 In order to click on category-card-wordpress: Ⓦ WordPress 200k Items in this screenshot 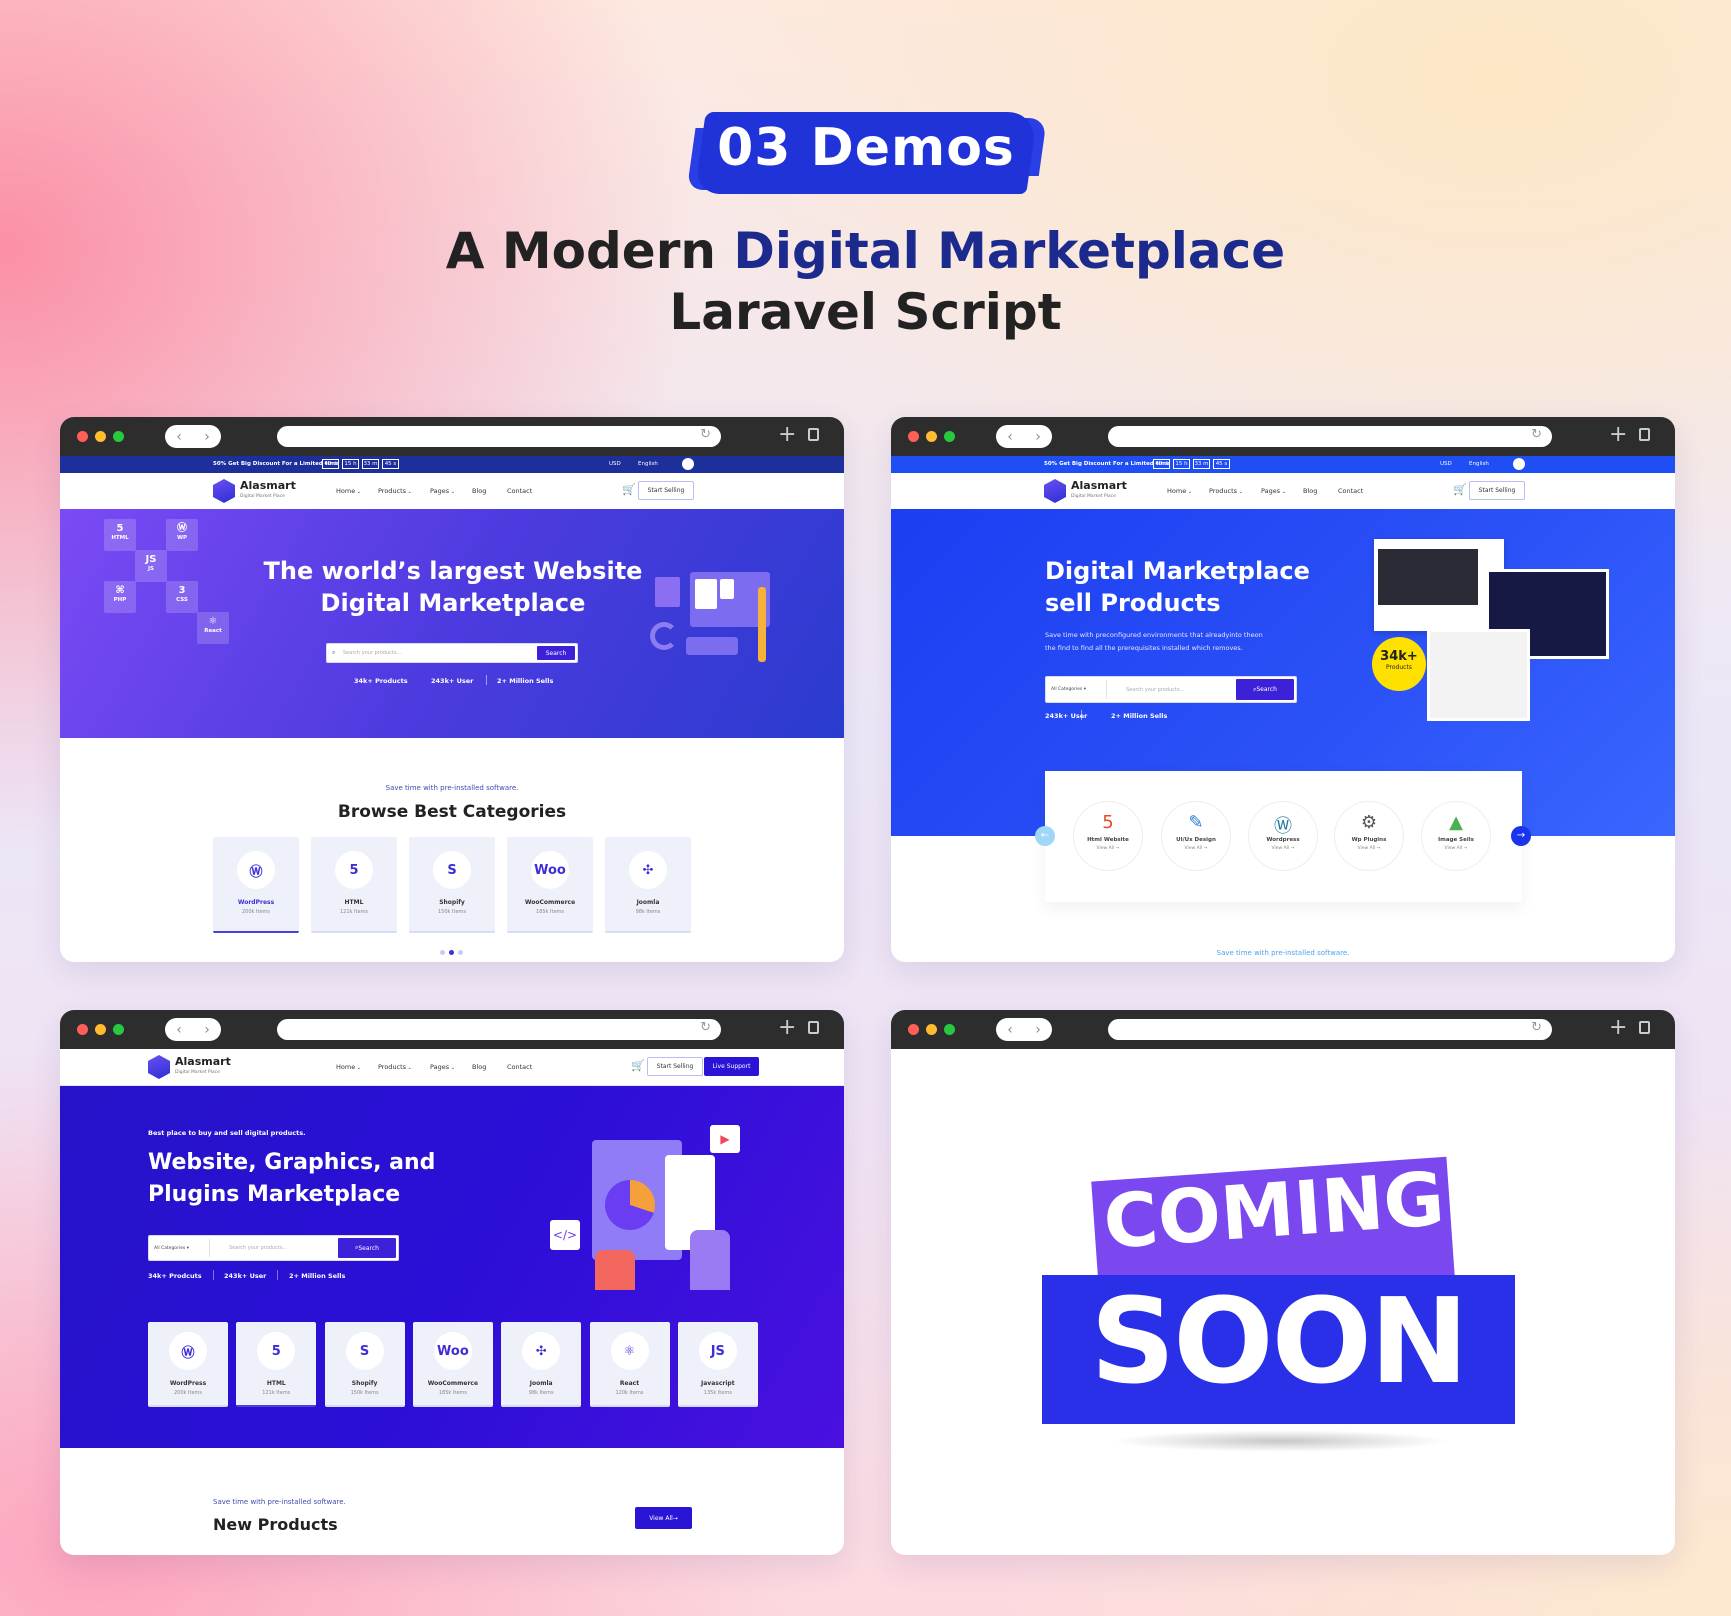, I will do `click(188, 1364)`.